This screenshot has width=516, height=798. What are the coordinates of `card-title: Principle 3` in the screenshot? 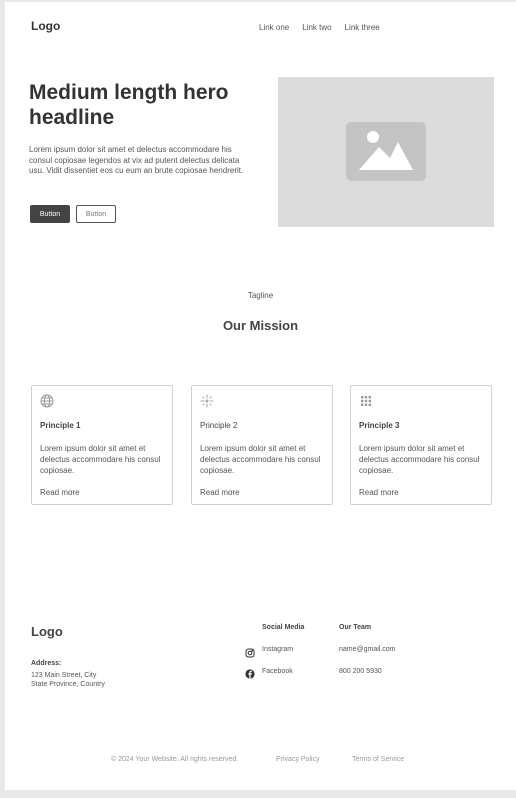 It's located at (379, 425).